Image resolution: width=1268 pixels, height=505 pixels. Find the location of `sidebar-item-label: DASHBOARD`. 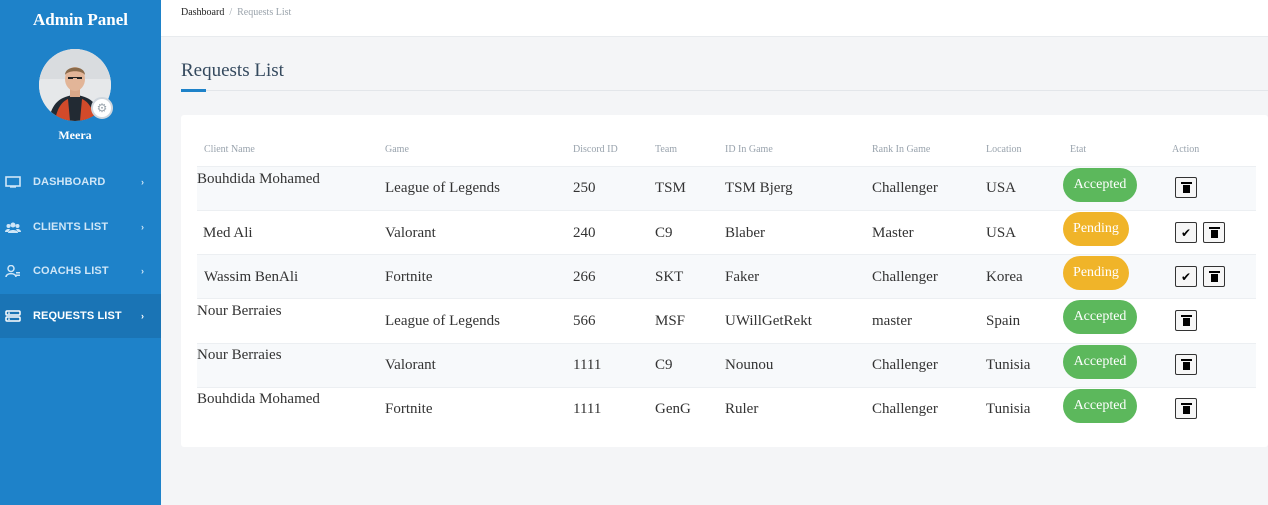

sidebar-item-label: DASHBOARD is located at coordinates (69, 182).